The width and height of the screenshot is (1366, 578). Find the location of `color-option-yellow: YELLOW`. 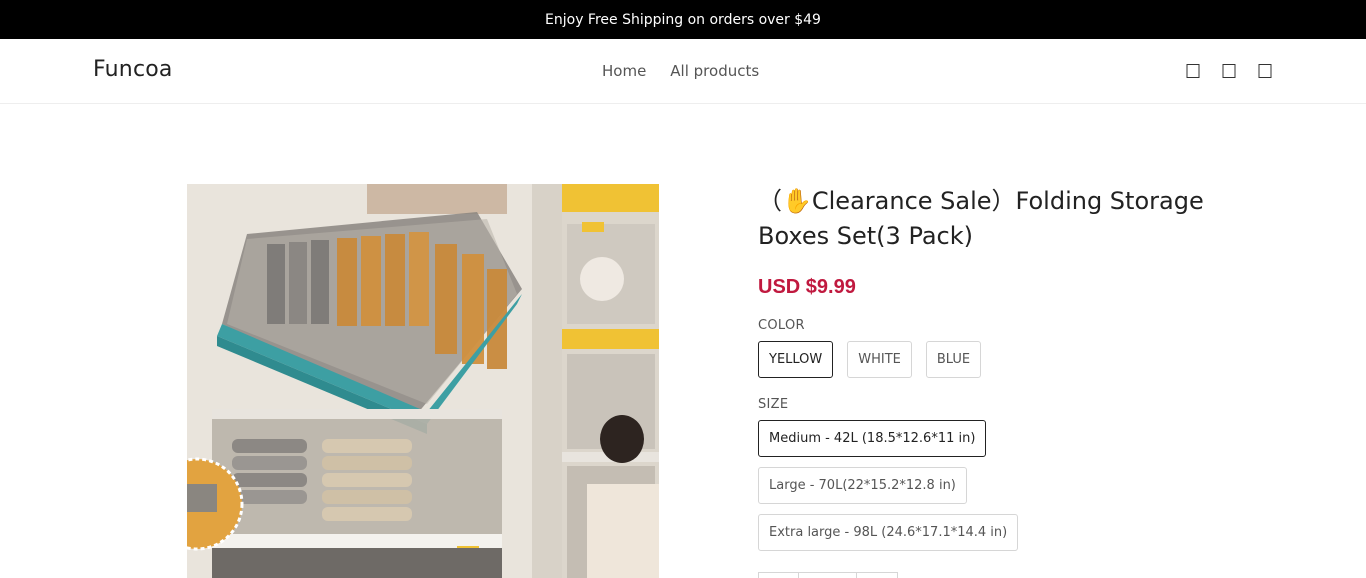

color-option-yellow: YELLOW is located at coordinates (796, 359).